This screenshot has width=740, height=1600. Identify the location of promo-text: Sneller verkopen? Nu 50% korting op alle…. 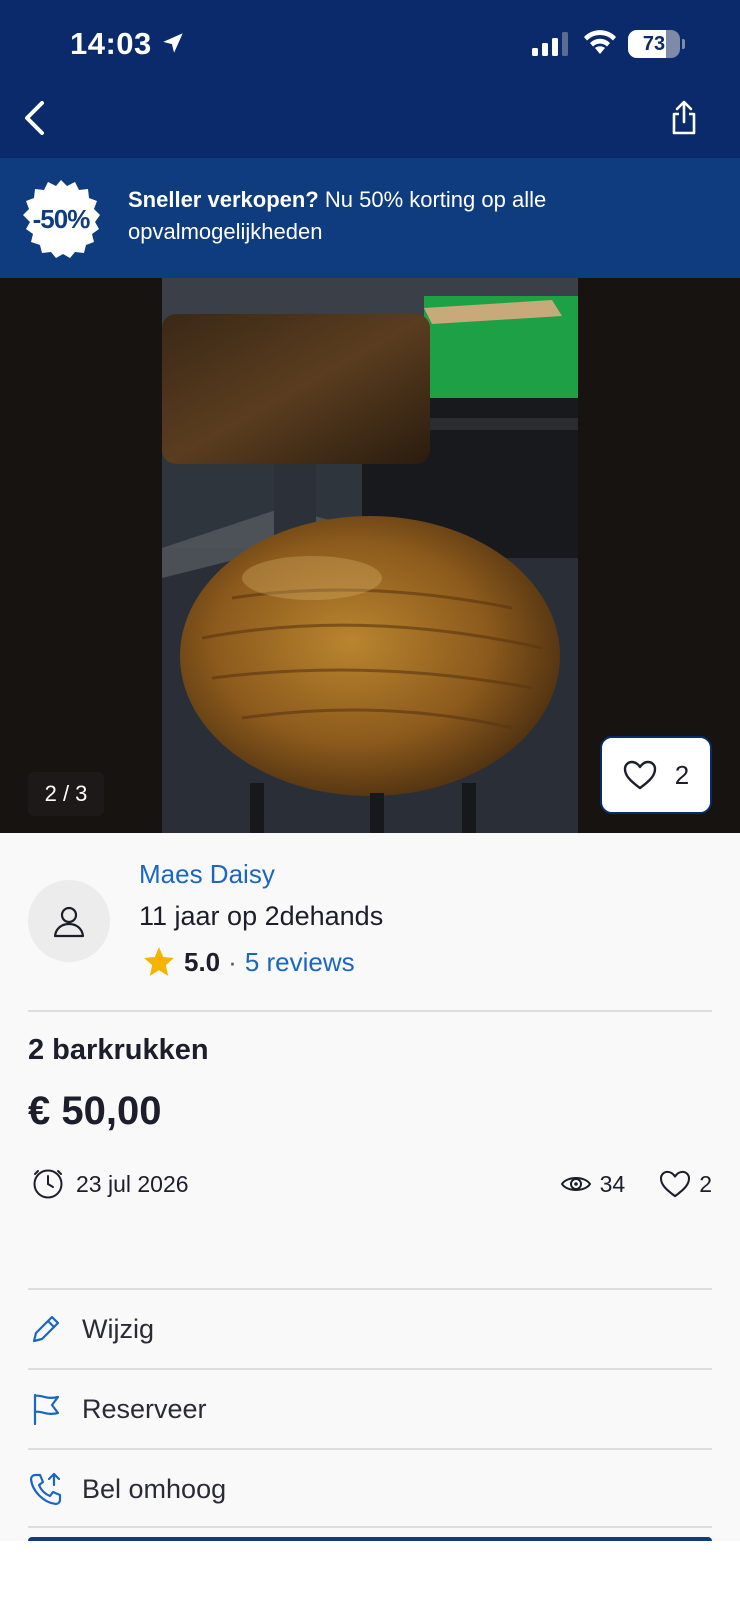
(418, 216).